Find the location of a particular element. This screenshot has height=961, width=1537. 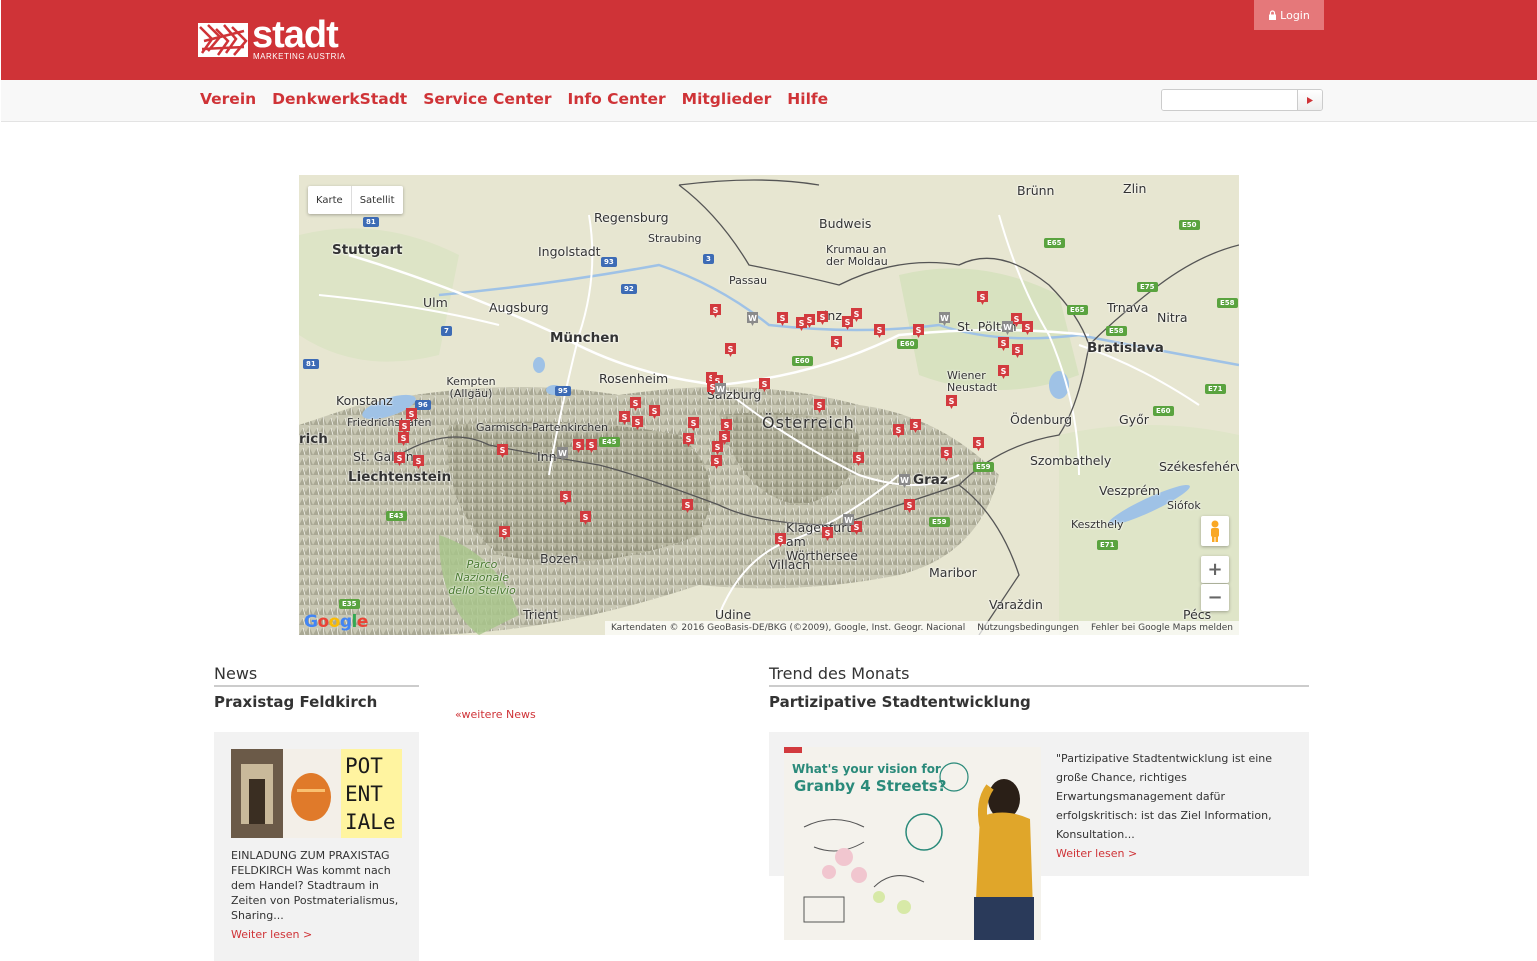

play-arrow-icon is located at coordinates (1310, 100).